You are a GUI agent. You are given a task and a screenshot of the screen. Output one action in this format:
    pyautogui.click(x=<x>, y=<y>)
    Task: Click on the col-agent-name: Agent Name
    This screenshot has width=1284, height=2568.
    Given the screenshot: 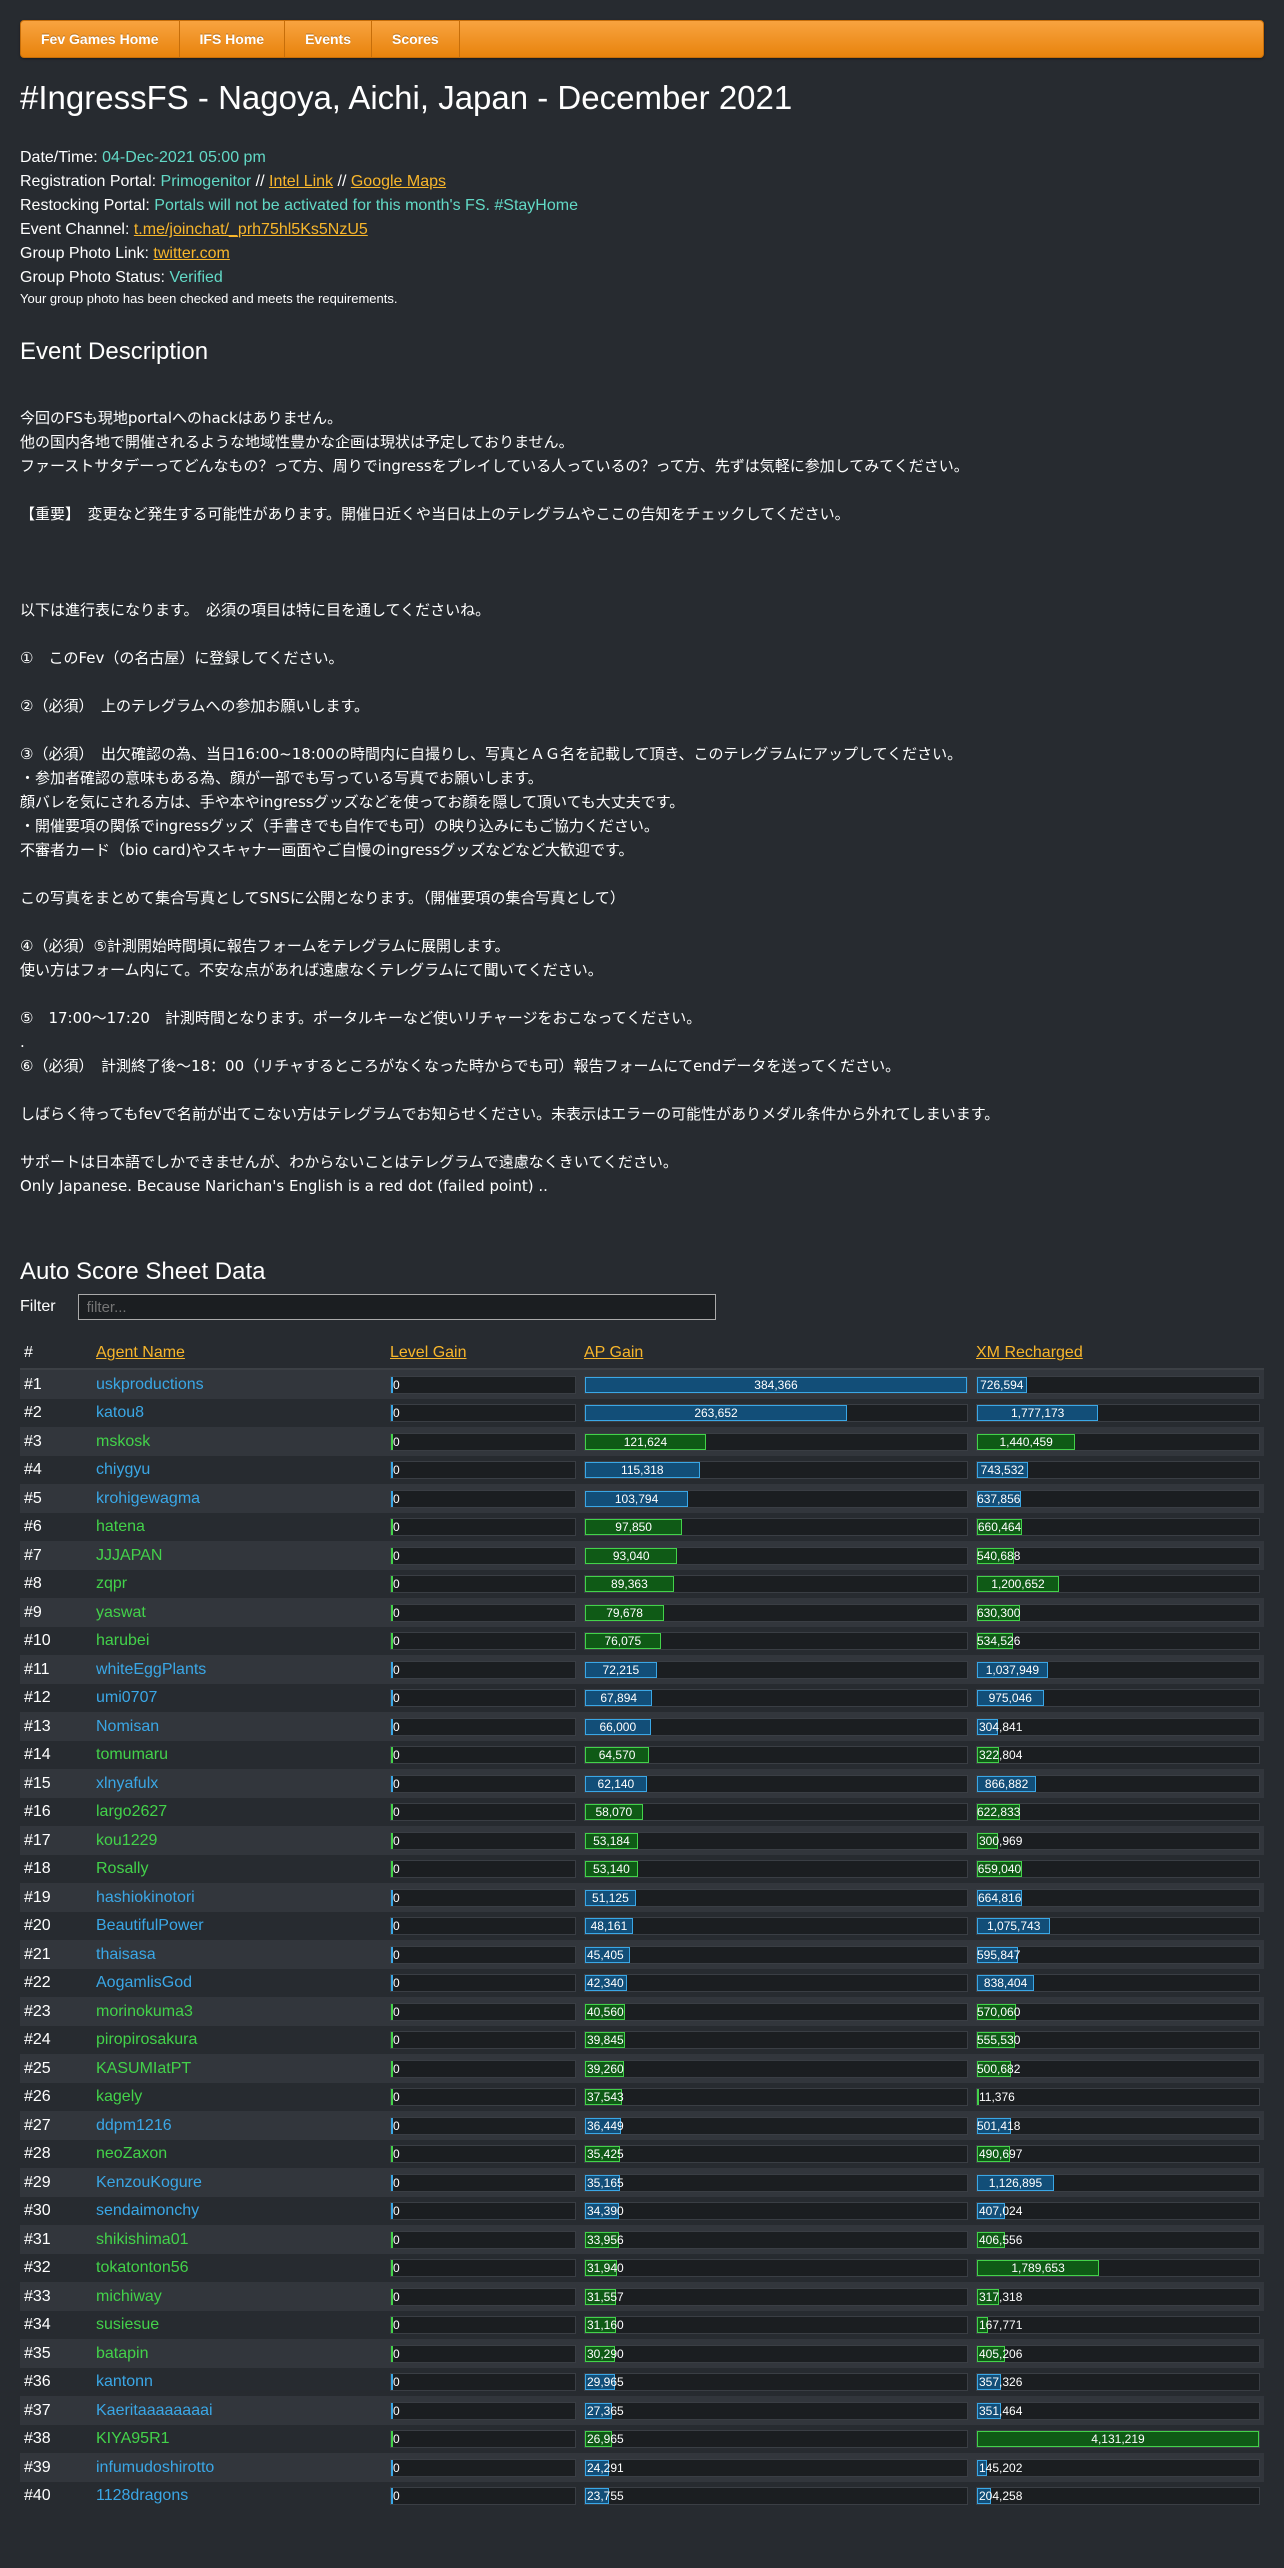 What is the action you would take?
    pyautogui.click(x=239, y=1354)
    